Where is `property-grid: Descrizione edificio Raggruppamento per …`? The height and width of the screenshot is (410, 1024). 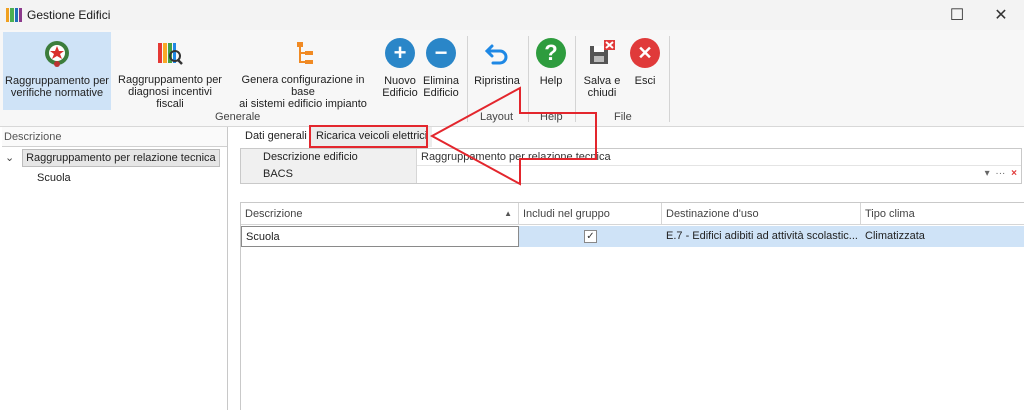
property-grid: Descrizione edificio Raggruppamento per … is located at coordinates (631, 166).